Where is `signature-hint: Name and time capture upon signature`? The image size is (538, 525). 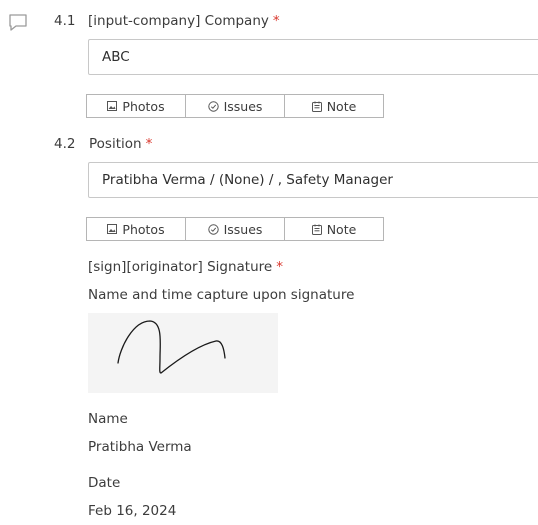
signature-hint: Name and time capture upon signature is located at coordinates (221, 295).